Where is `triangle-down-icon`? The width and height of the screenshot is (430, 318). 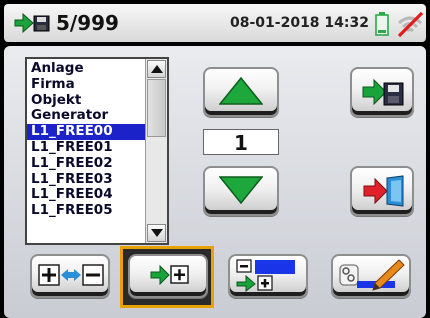 triangle-down-icon is located at coordinates (157, 233).